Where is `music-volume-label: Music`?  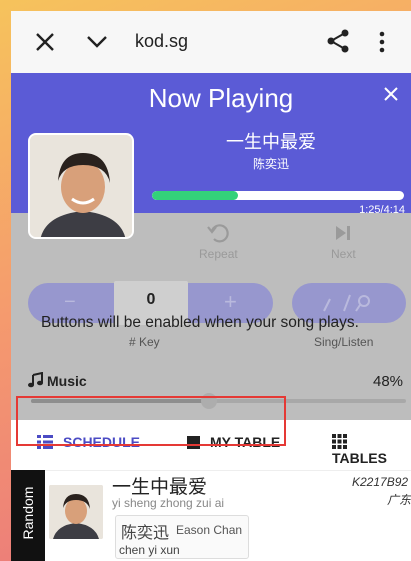
music-volume-label: Music is located at coordinates (57, 380).